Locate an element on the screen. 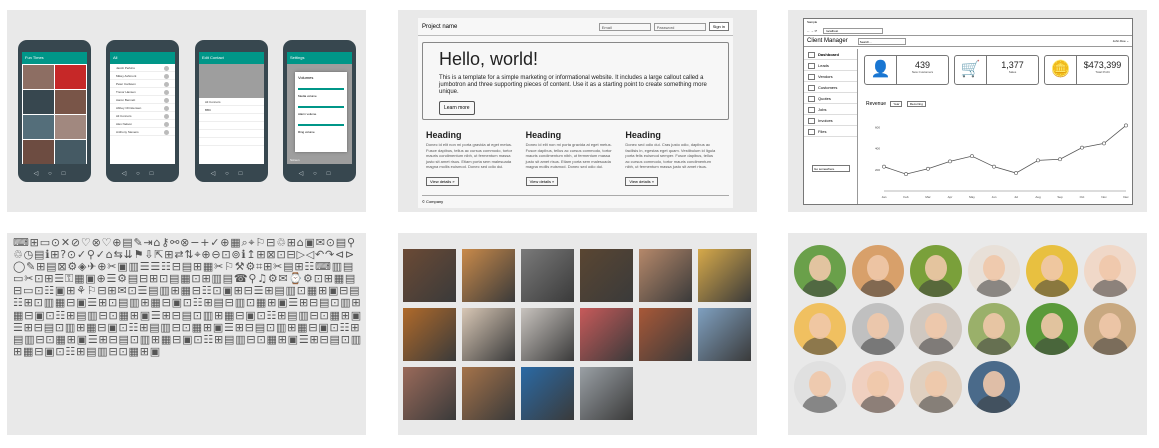 Image resolution: width=1159 pixels, height=448 pixels. contact-row: Abbey Christensen is located at coordinates (142, 108).